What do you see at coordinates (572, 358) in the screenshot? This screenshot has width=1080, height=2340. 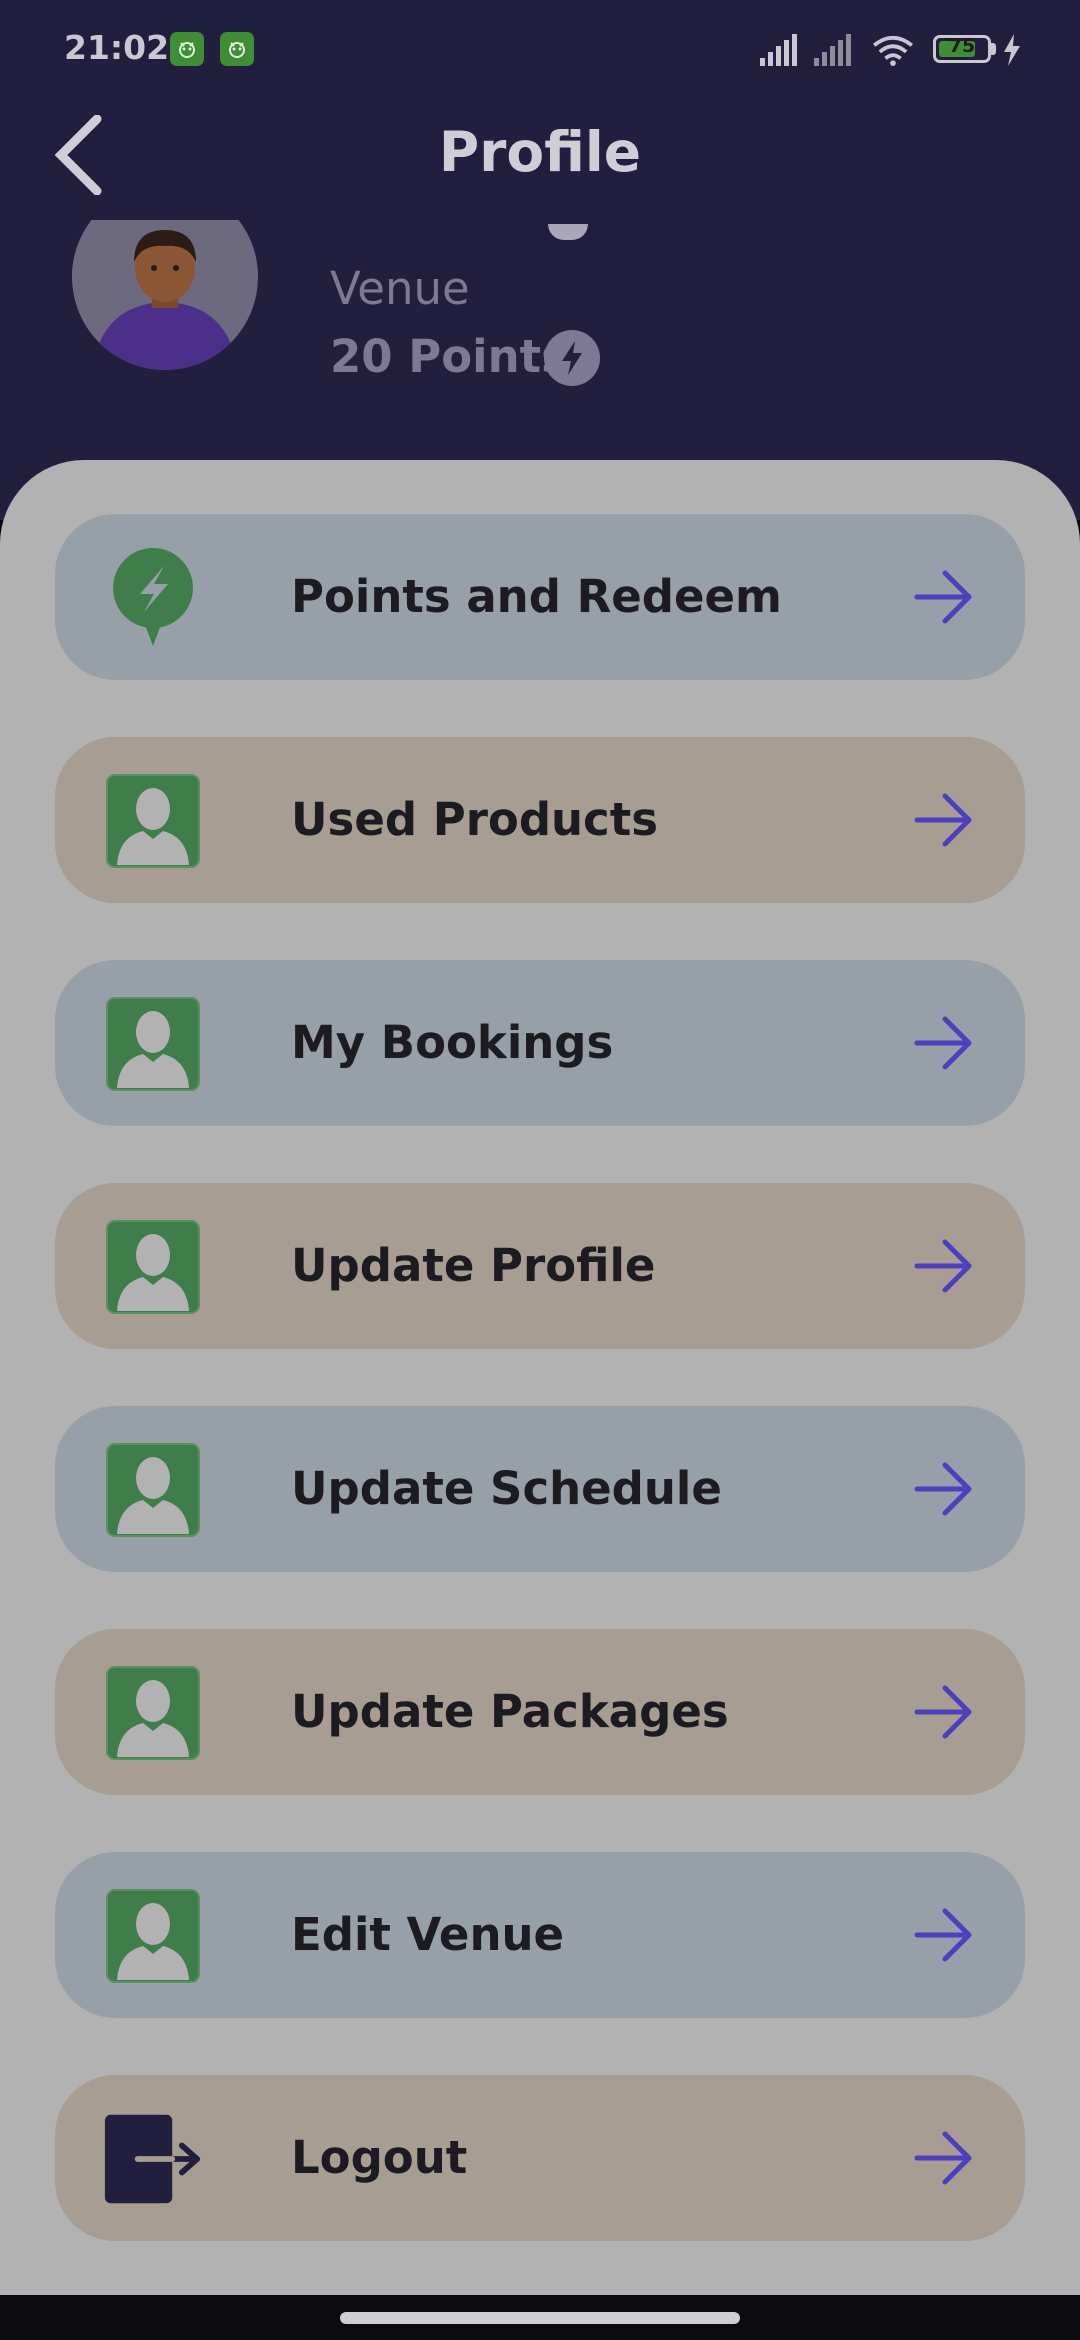 I see `lightning-icon` at bounding box center [572, 358].